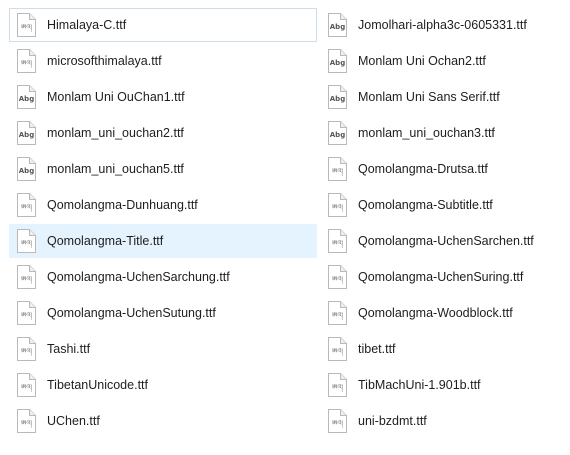 Image resolution: width=570 pixels, height=455 pixels. What do you see at coordinates (105, 241) in the screenshot?
I see `file-name: Qomolangma-Title.ttf` at bounding box center [105, 241].